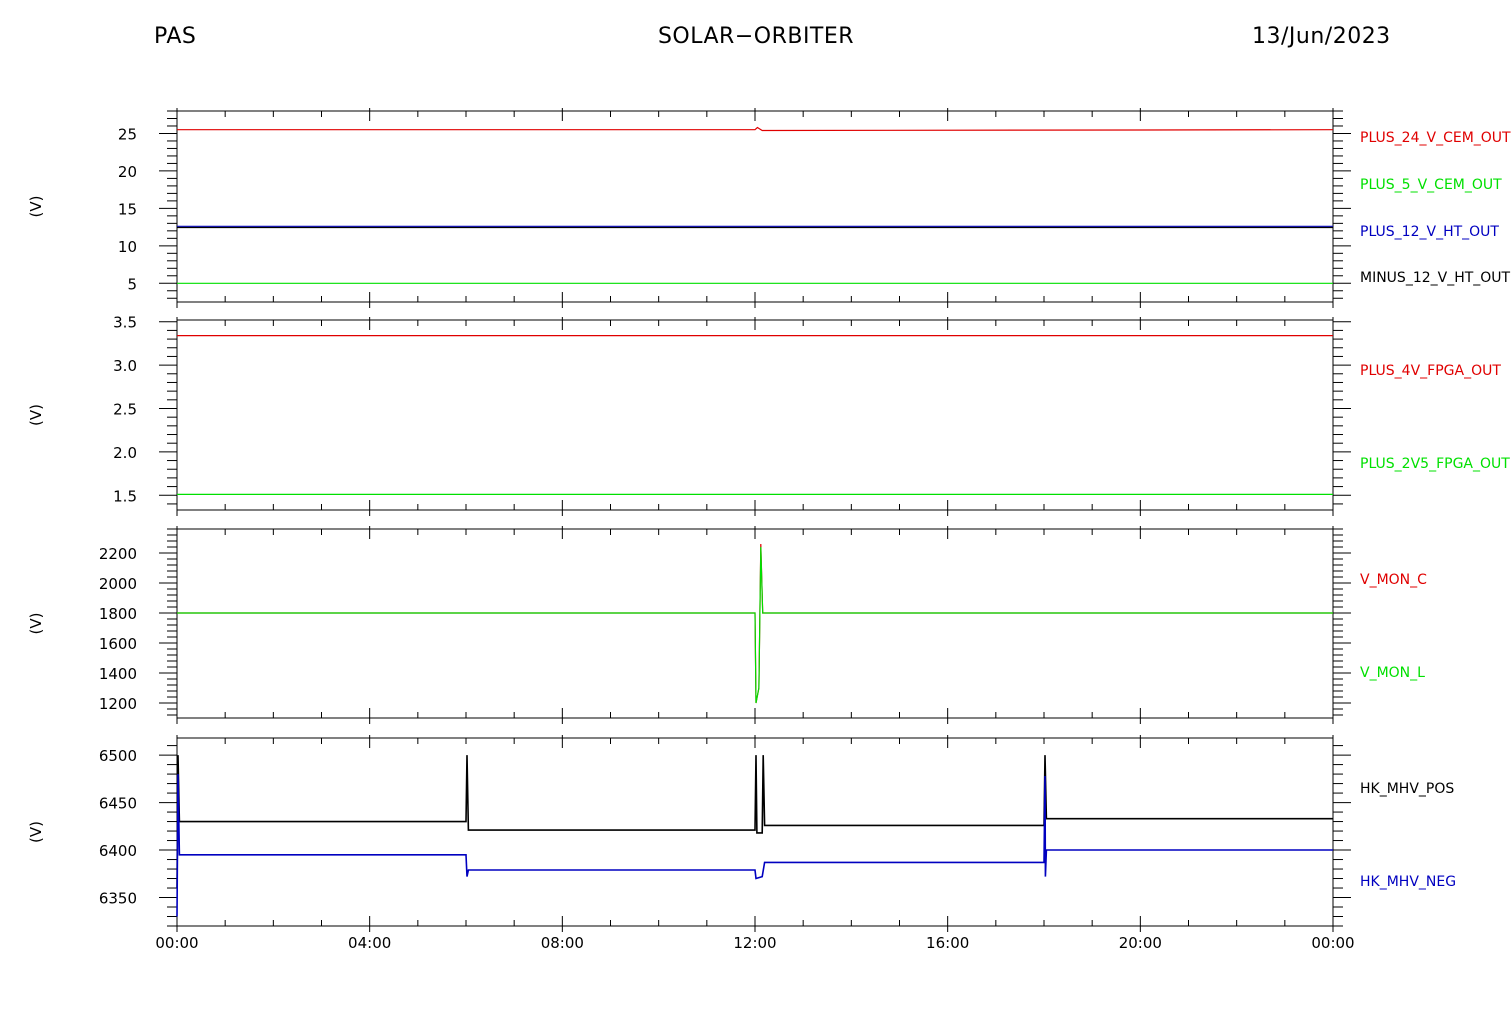  Describe the element at coordinates (125, 323) in the screenshot. I see `y-tick-label: 3.5` at that location.